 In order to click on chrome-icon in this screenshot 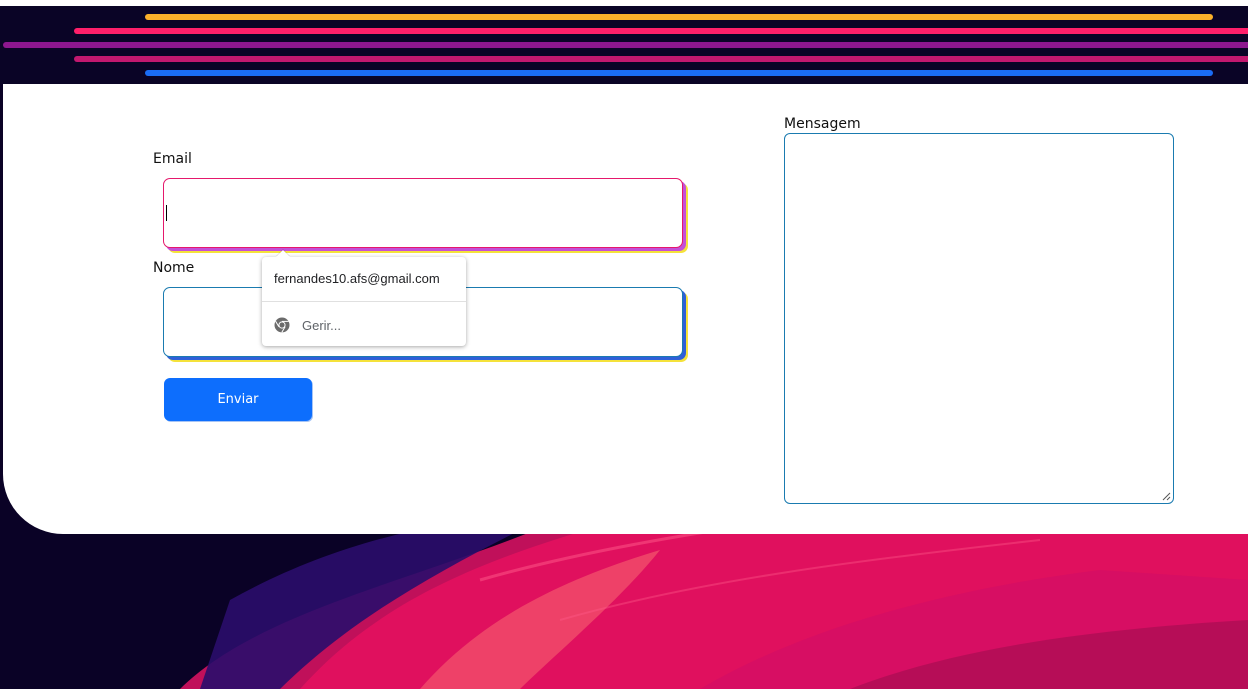, I will do `click(282, 325)`.